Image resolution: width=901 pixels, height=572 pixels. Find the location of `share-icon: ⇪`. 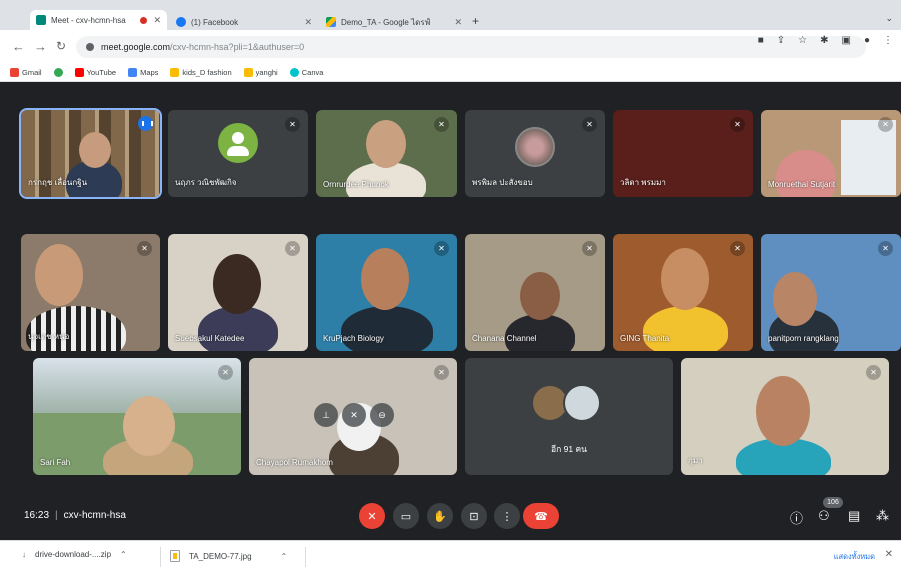

share-icon: ⇪ is located at coordinates (781, 40).